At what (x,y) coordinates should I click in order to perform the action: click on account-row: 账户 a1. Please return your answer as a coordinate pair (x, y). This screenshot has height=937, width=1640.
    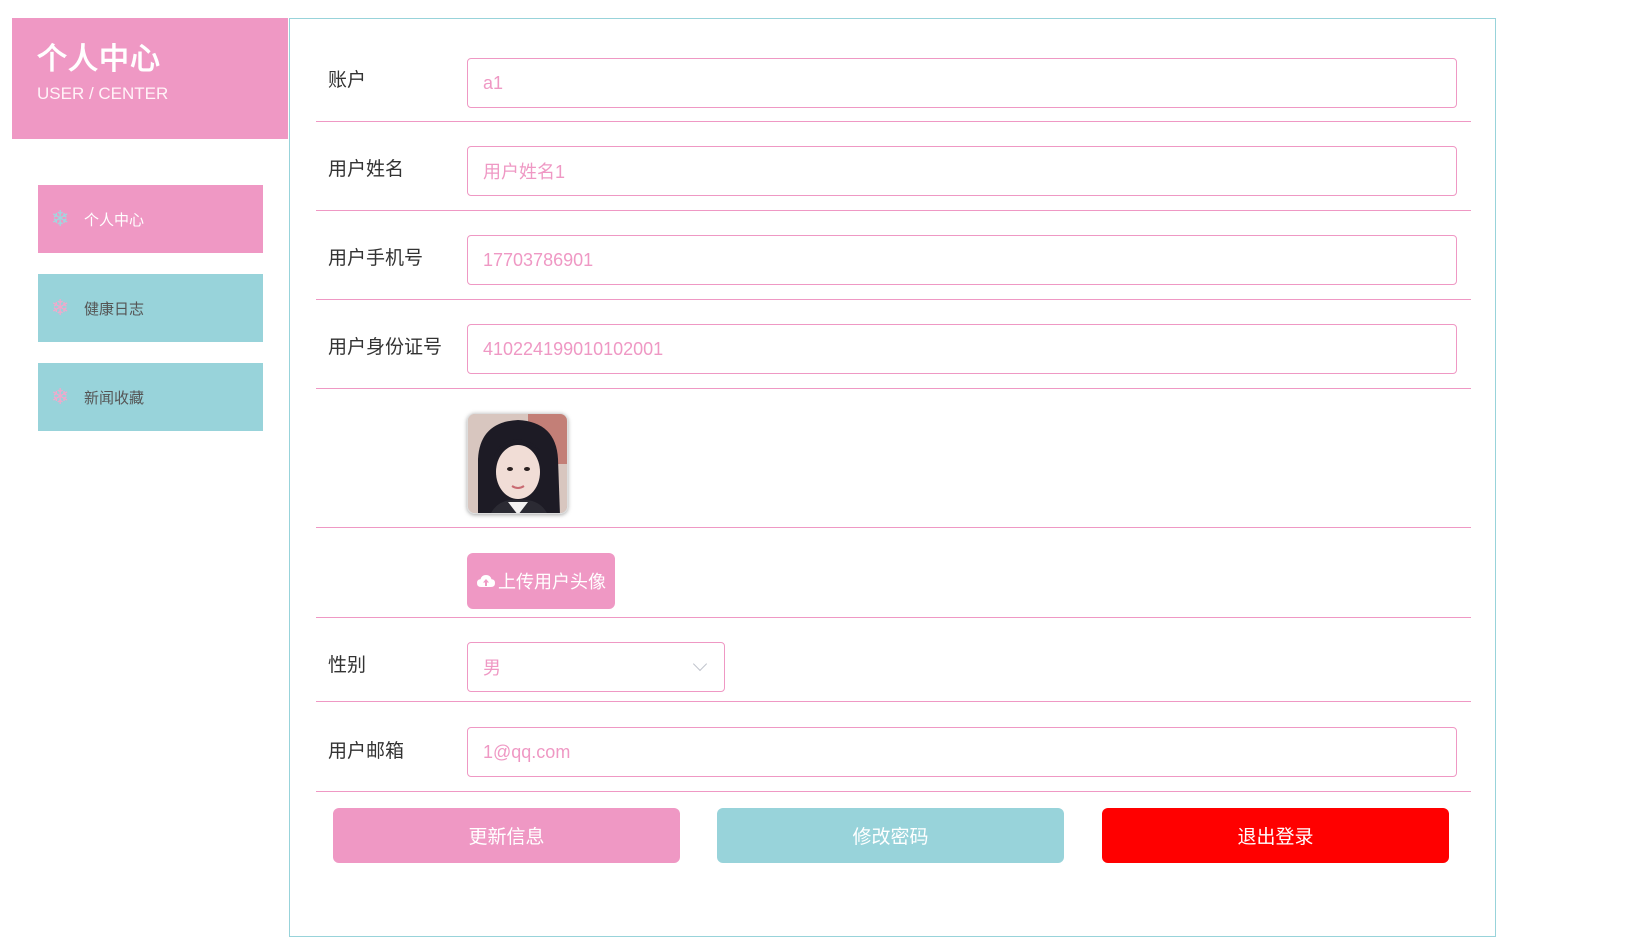
    Looking at the image, I should click on (893, 70).